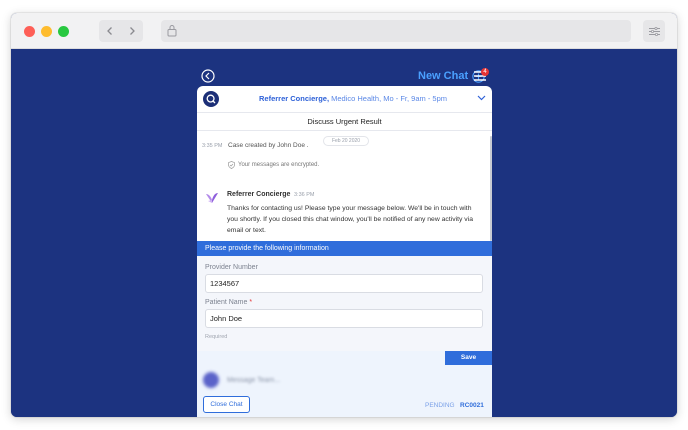 Image resolution: width=688 pixels, height=430 pixels. What do you see at coordinates (208, 76) in the screenshot?
I see `arrow-left-circle-icon` at bounding box center [208, 76].